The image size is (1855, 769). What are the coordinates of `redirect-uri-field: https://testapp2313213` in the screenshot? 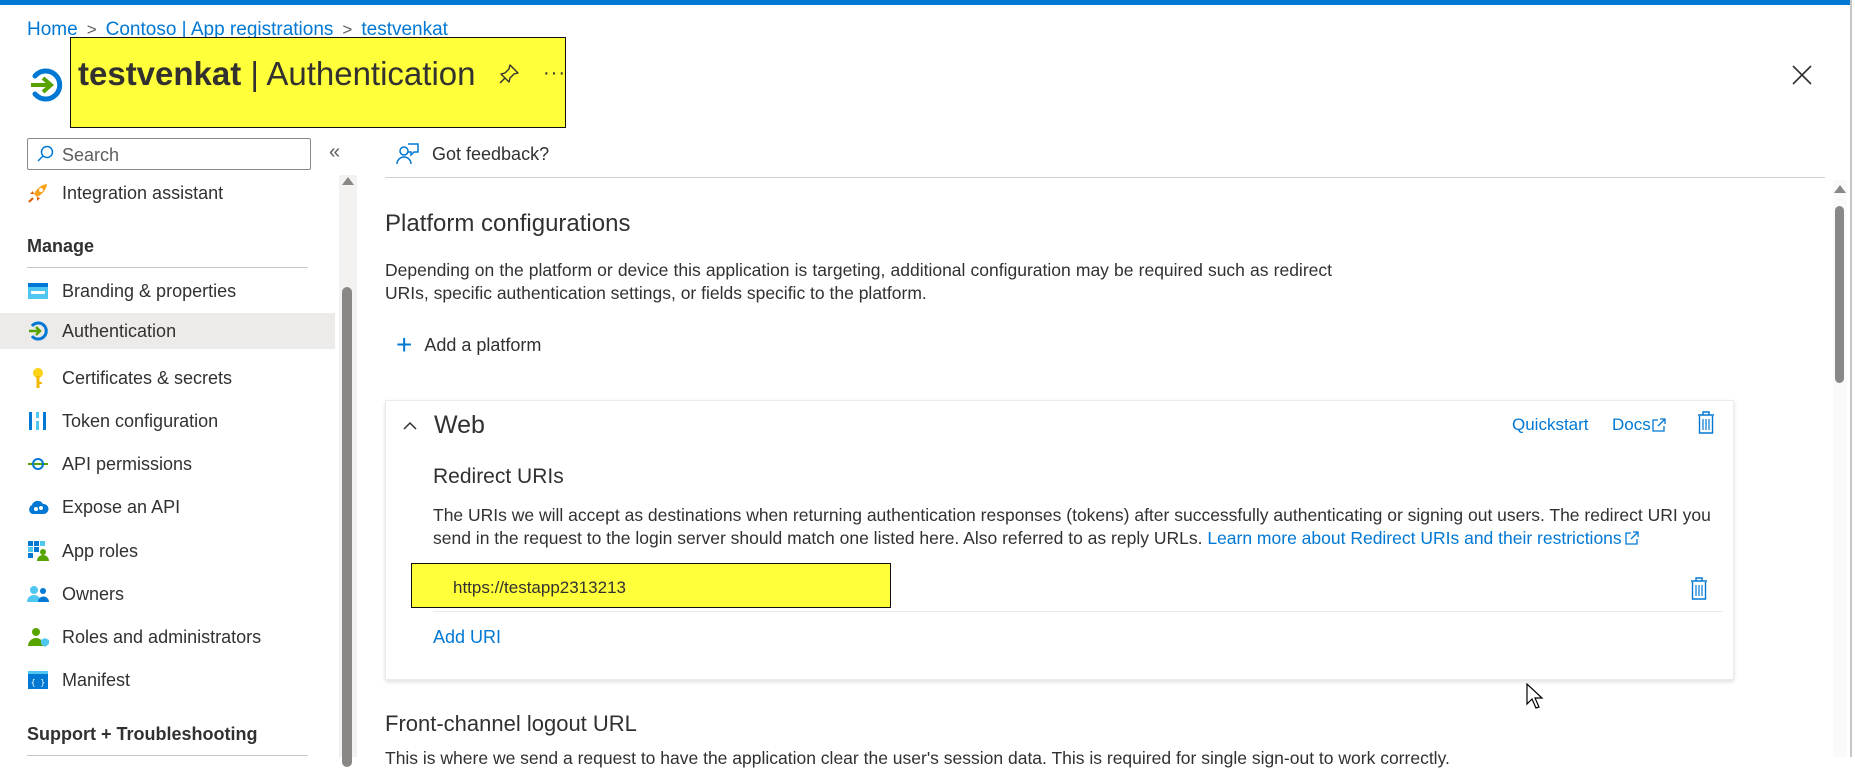 It's located at (539, 588).